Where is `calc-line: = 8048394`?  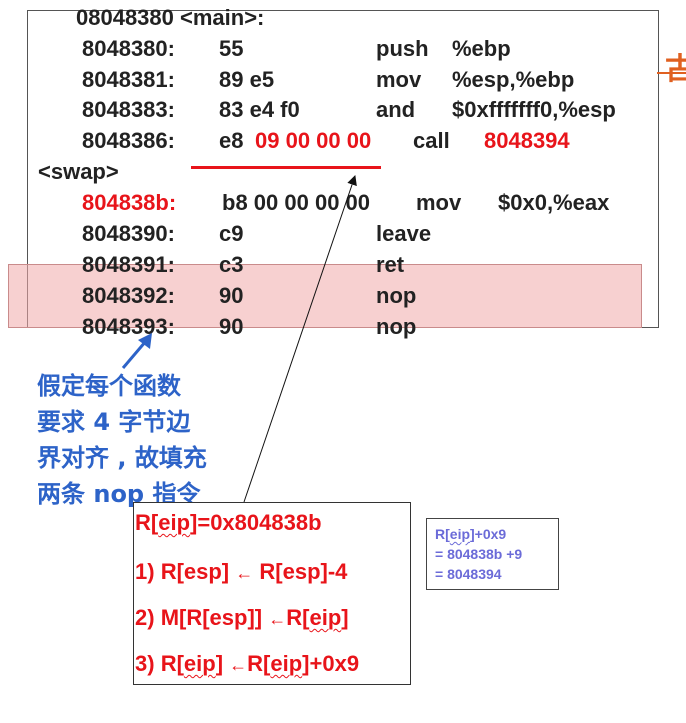 calc-line: = 8048394 is located at coordinates (468, 574).